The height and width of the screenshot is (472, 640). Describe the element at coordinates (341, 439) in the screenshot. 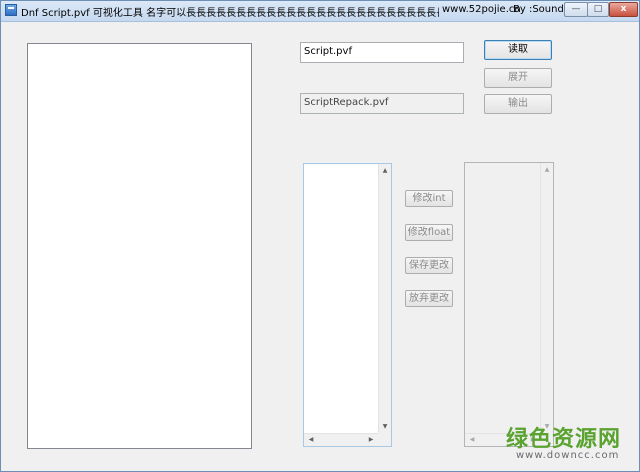

I see `horizontal-scrollbar: ◀ ▶` at that location.